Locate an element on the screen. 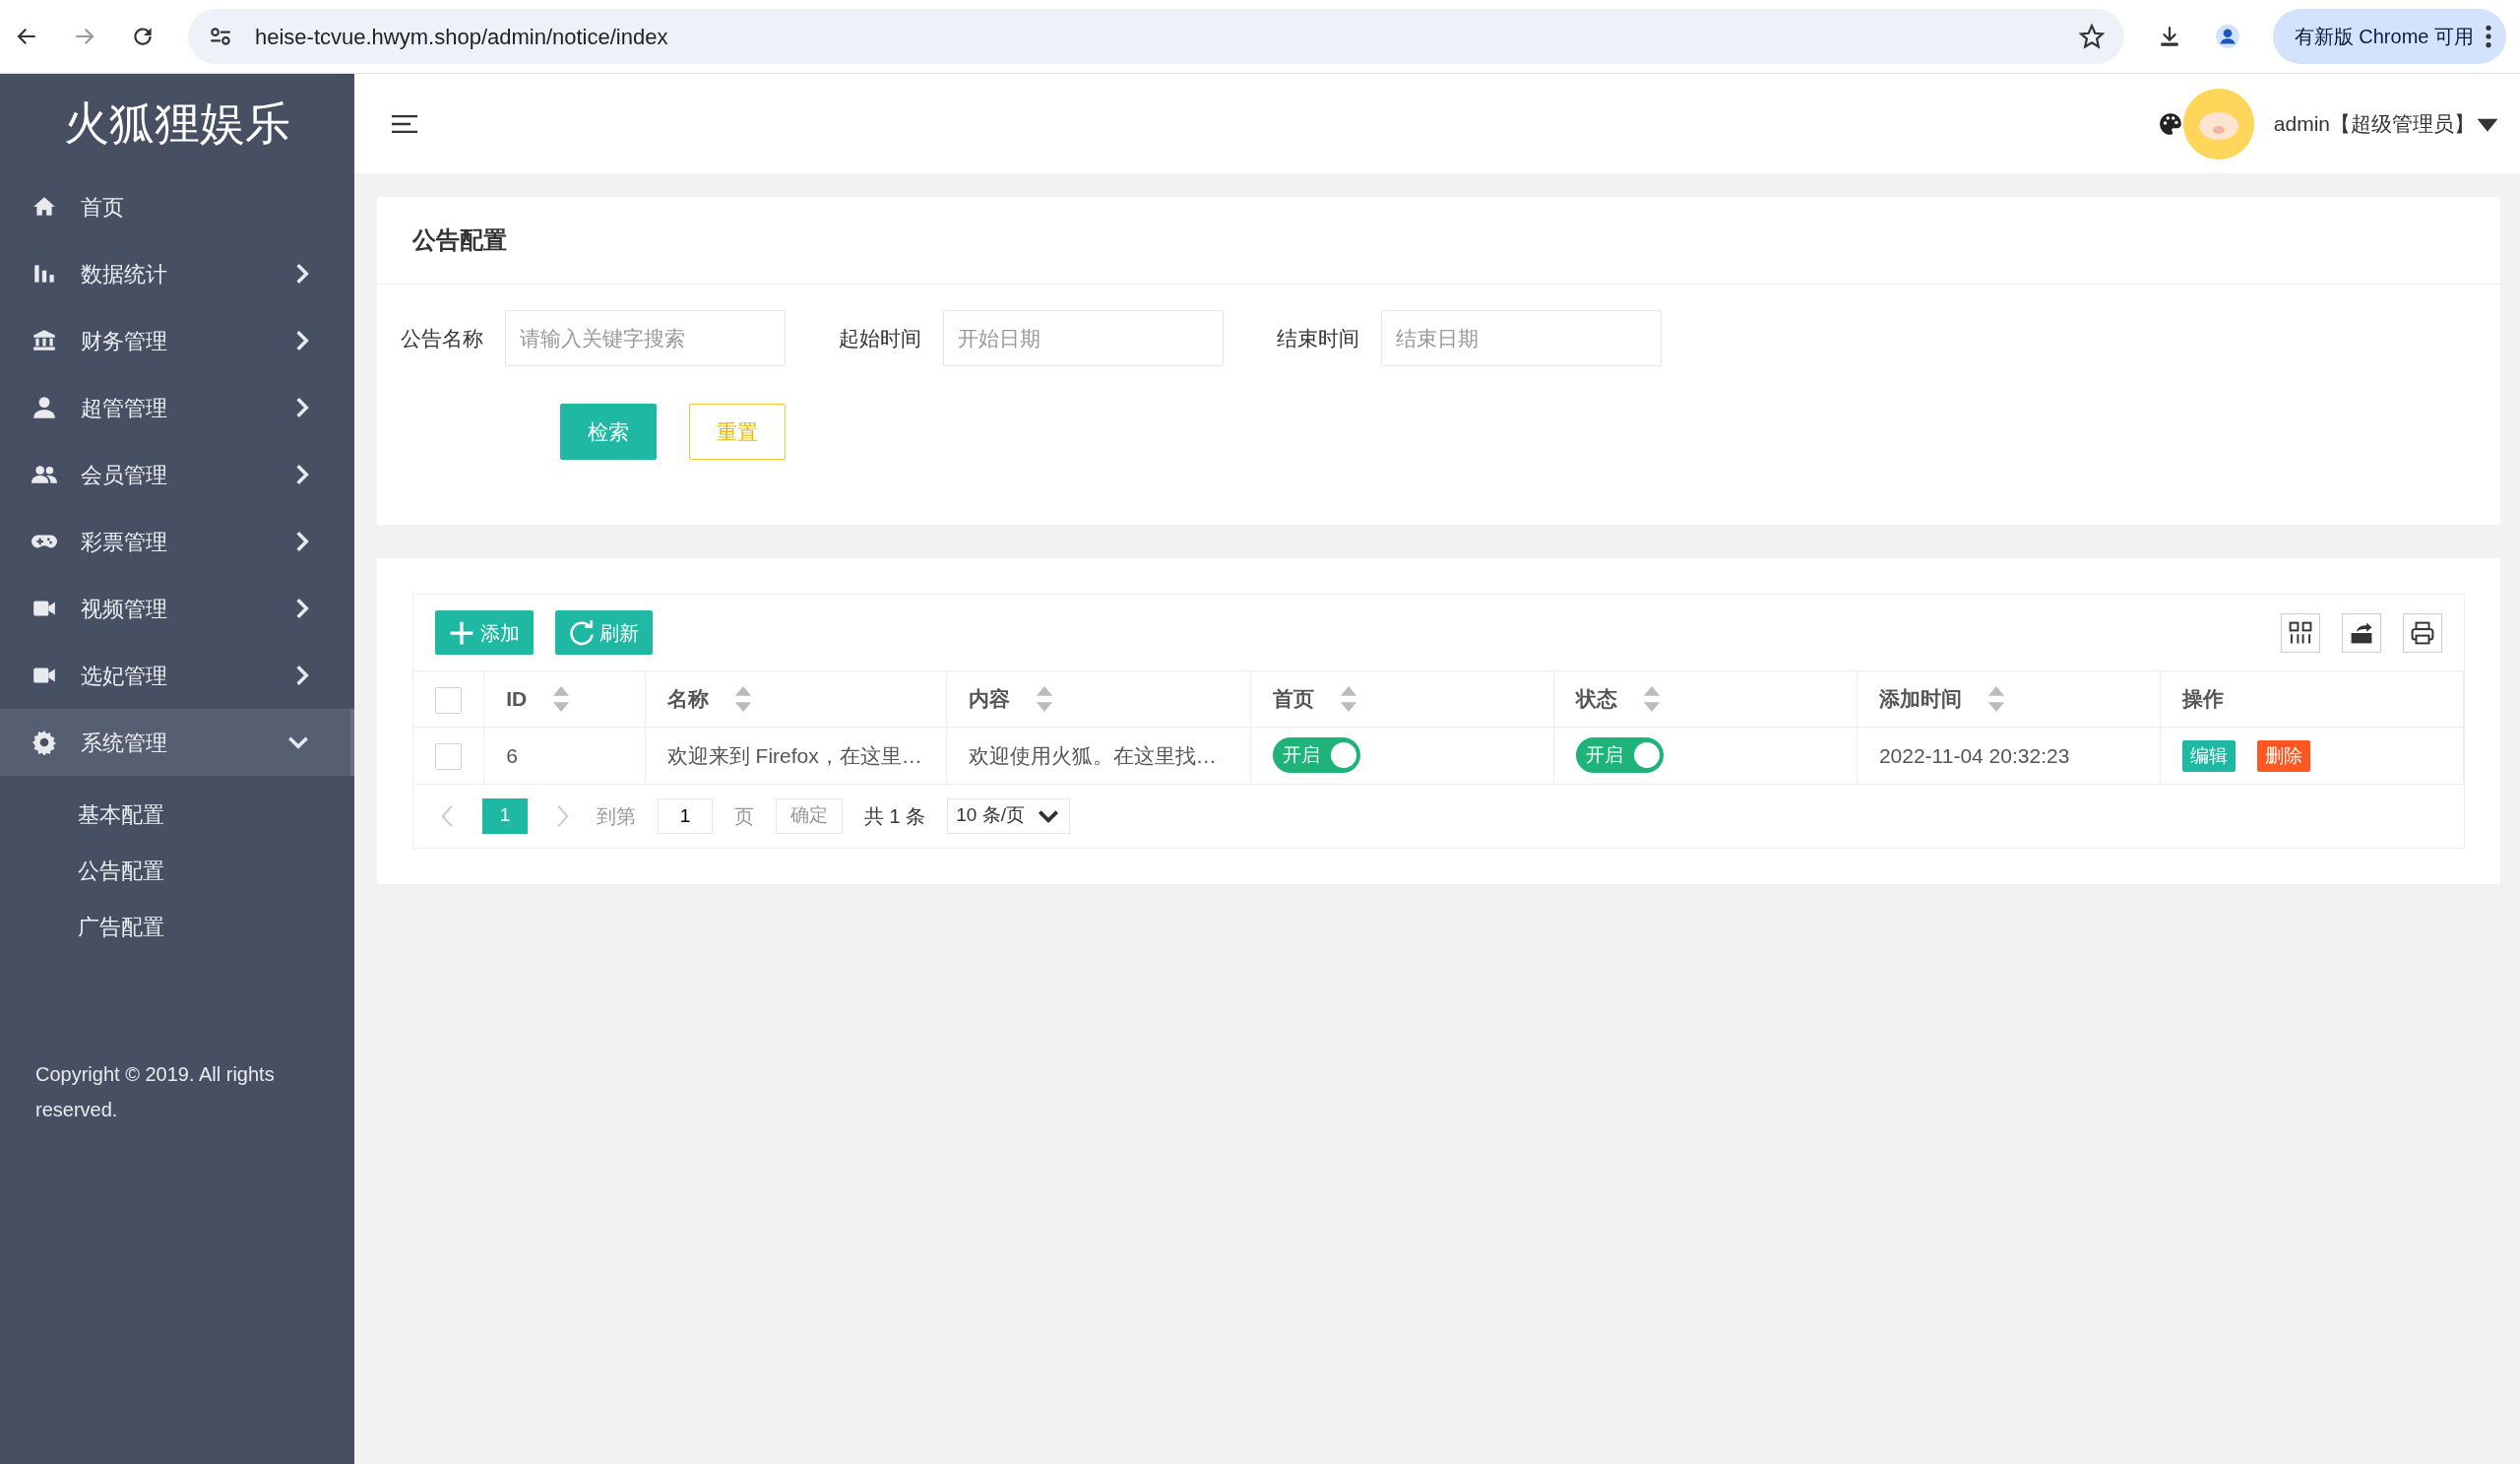 The height and width of the screenshot is (1464, 2520). input-field: 结束日期 is located at coordinates (1521, 338).